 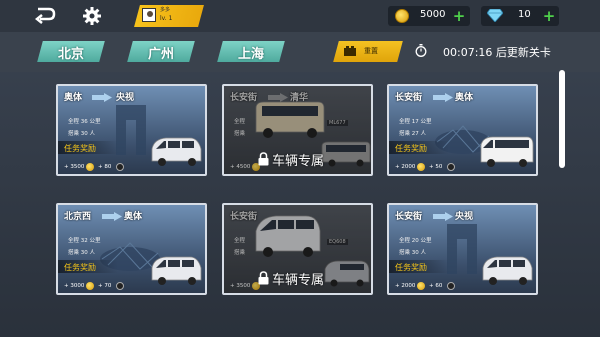 I want to click on route-distance: 全程 17 公里, so click(x=415, y=122).